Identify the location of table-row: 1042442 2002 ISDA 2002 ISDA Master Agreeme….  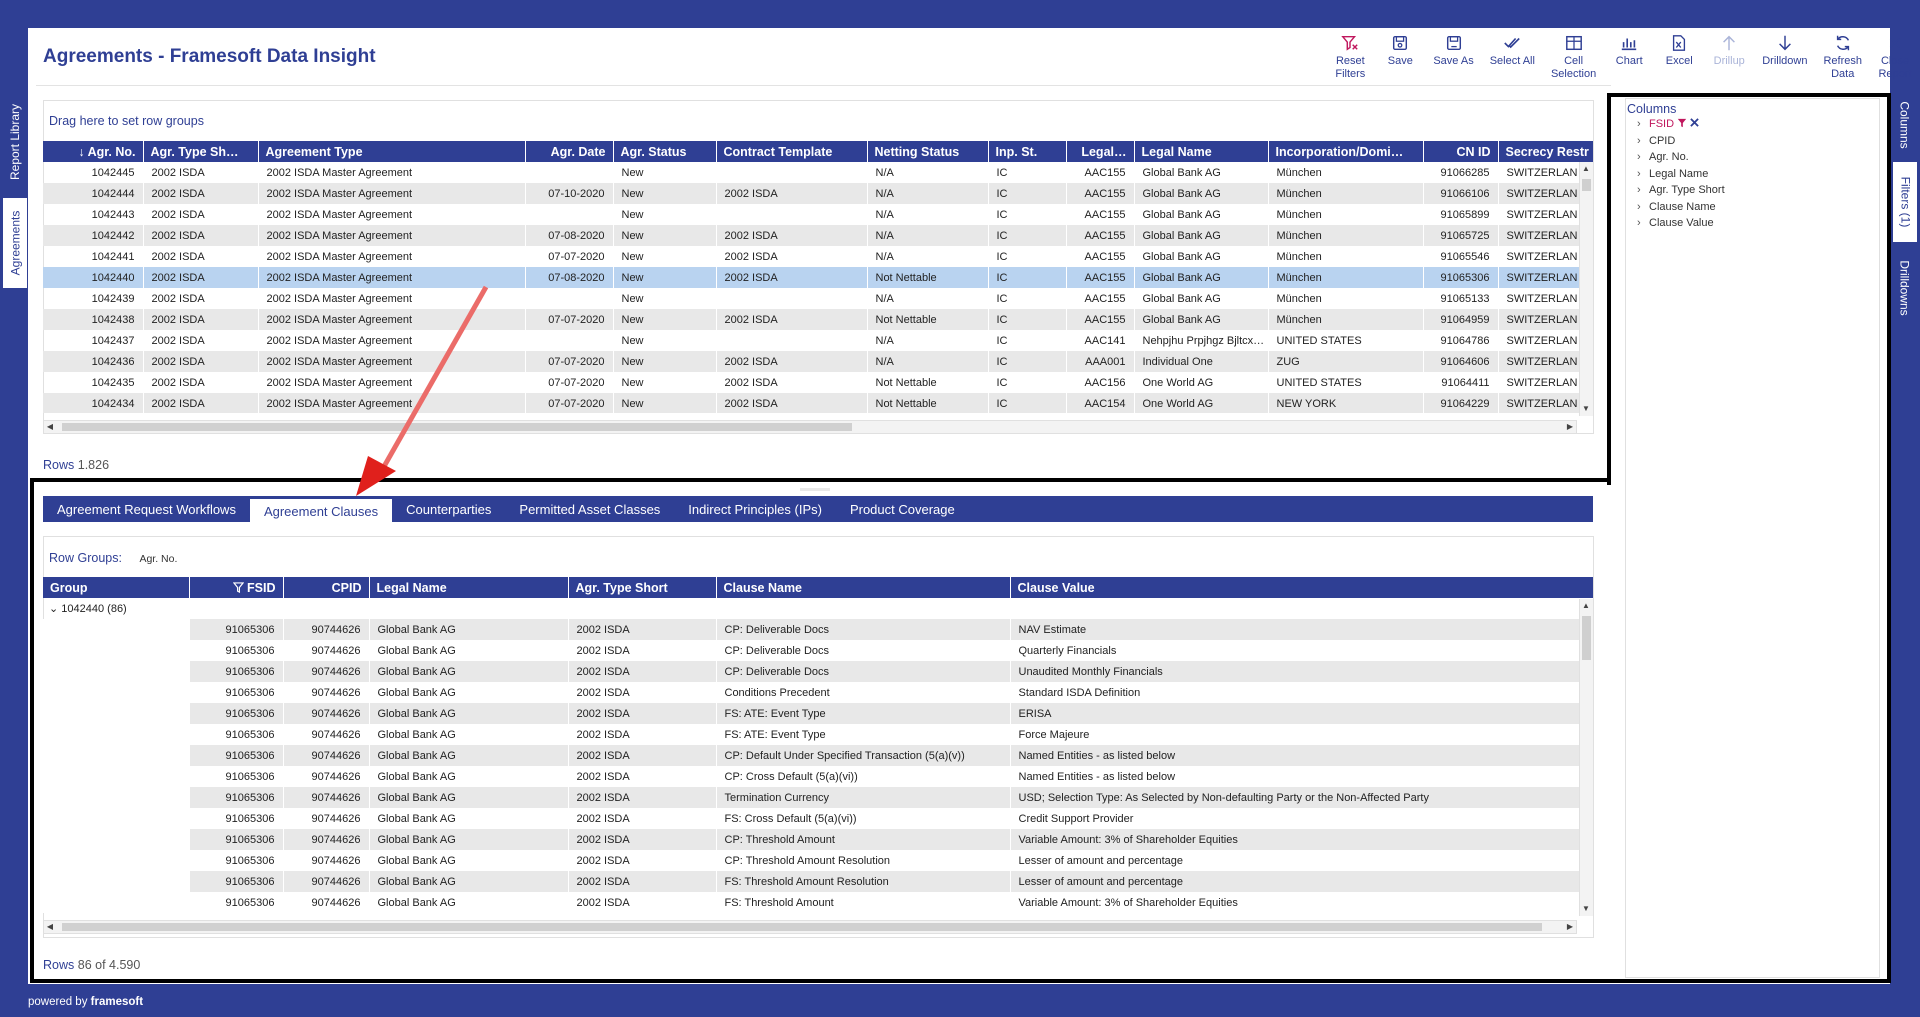
(818, 235).